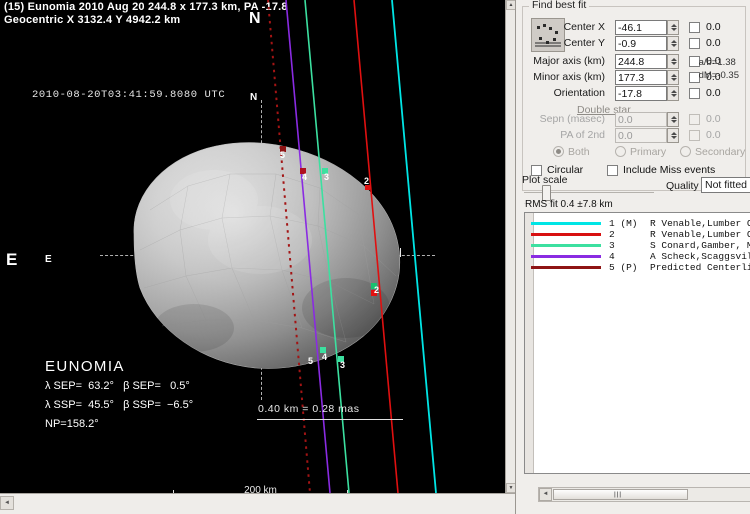  What do you see at coordinates (612, 234) in the screenshot?
I see `legend-number-2: 2` at bounding box center [612, 234].